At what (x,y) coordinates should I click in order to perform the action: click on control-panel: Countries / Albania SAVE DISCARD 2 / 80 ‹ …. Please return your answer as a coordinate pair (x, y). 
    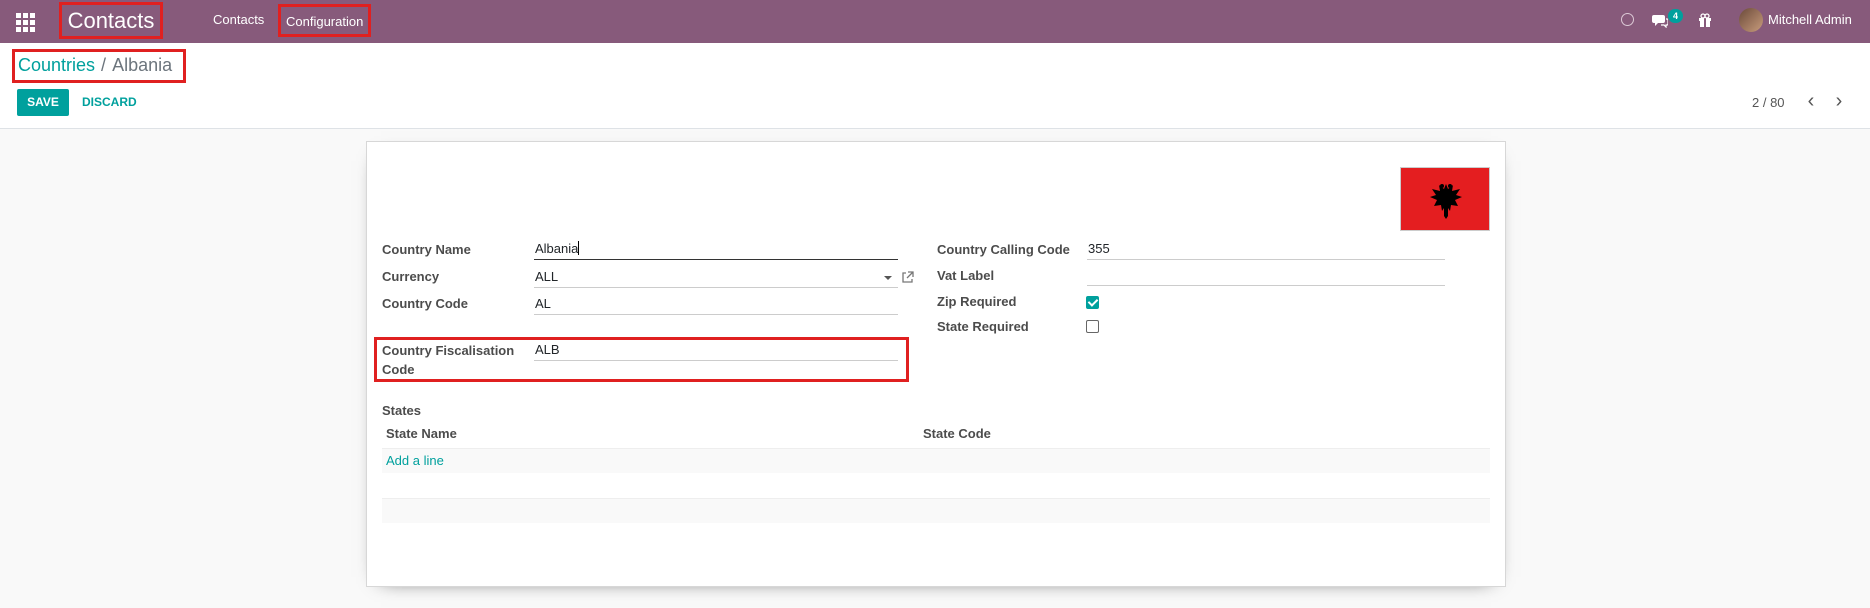
    Looking at the image, I should click on (935, 86).